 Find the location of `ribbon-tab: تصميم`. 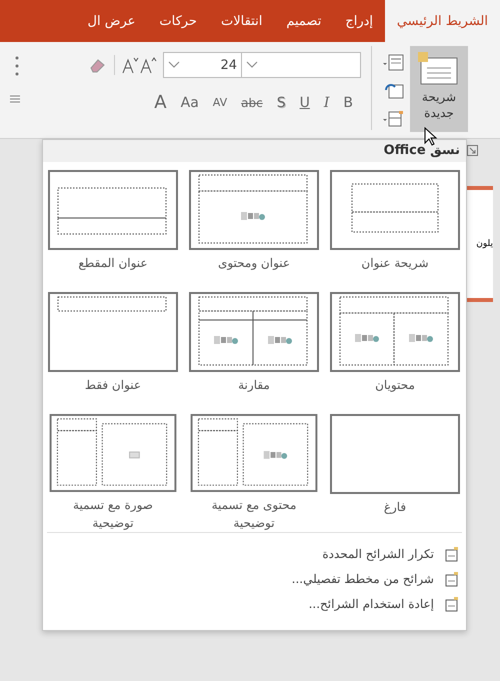

ribbon-tab: تصميم is located at coordinates (304, 21).